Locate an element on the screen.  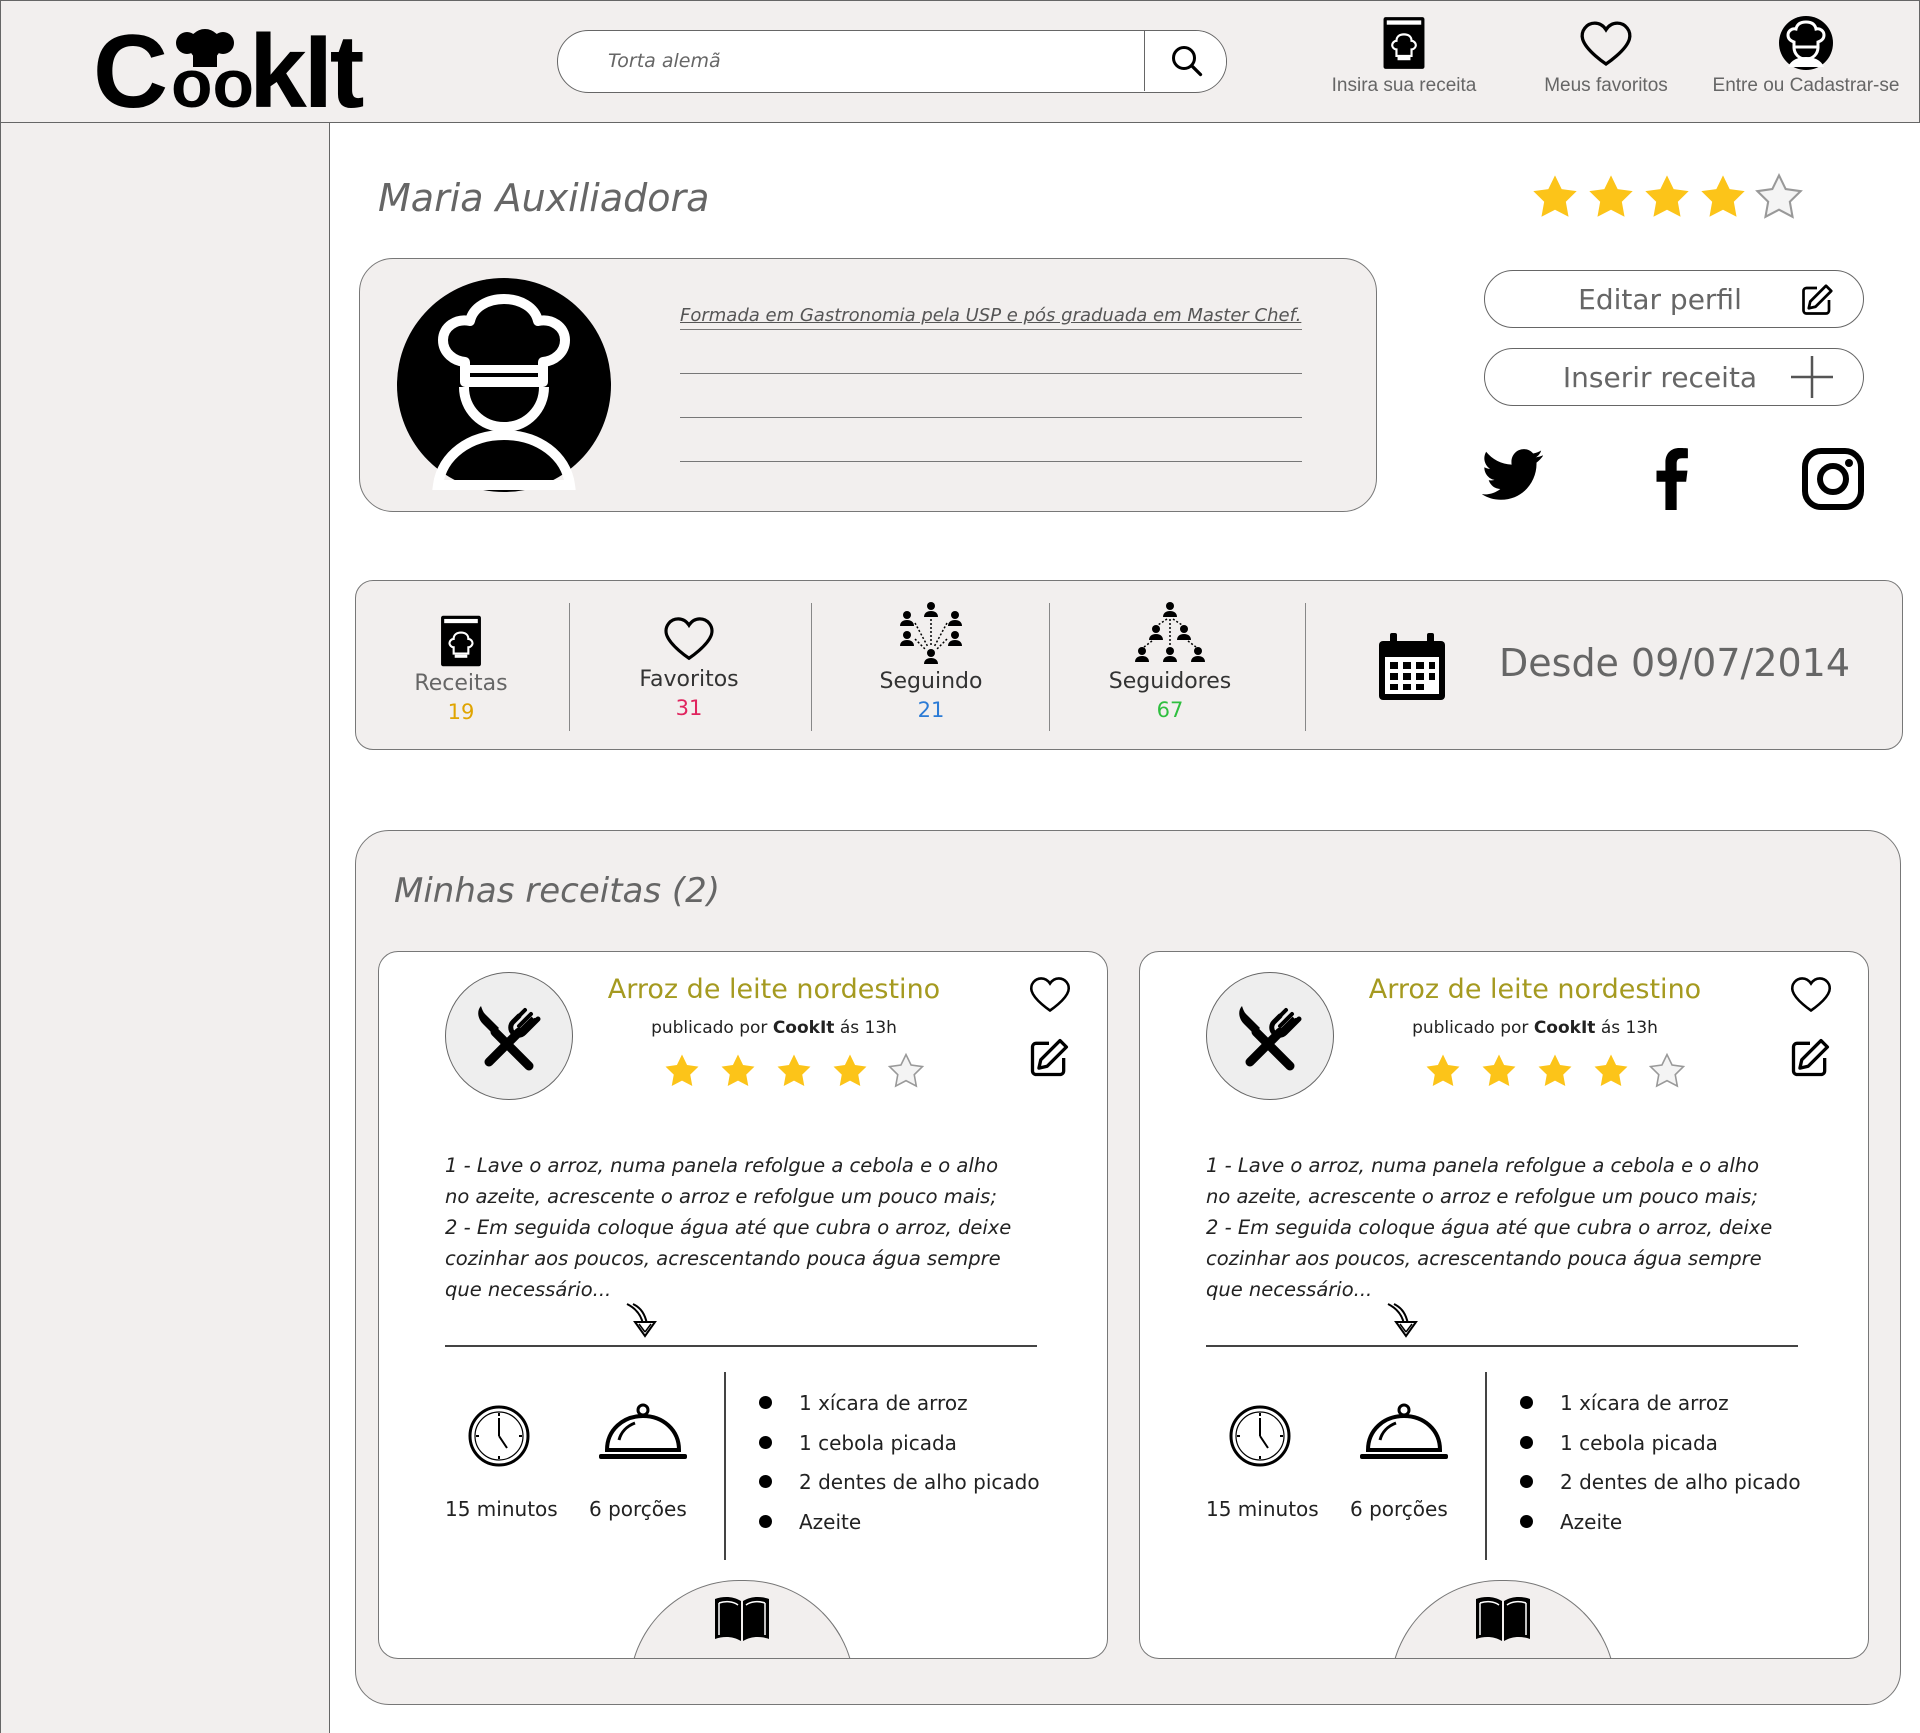
stat-recipes: Receitas 19 is located at coordinates (461, 668).